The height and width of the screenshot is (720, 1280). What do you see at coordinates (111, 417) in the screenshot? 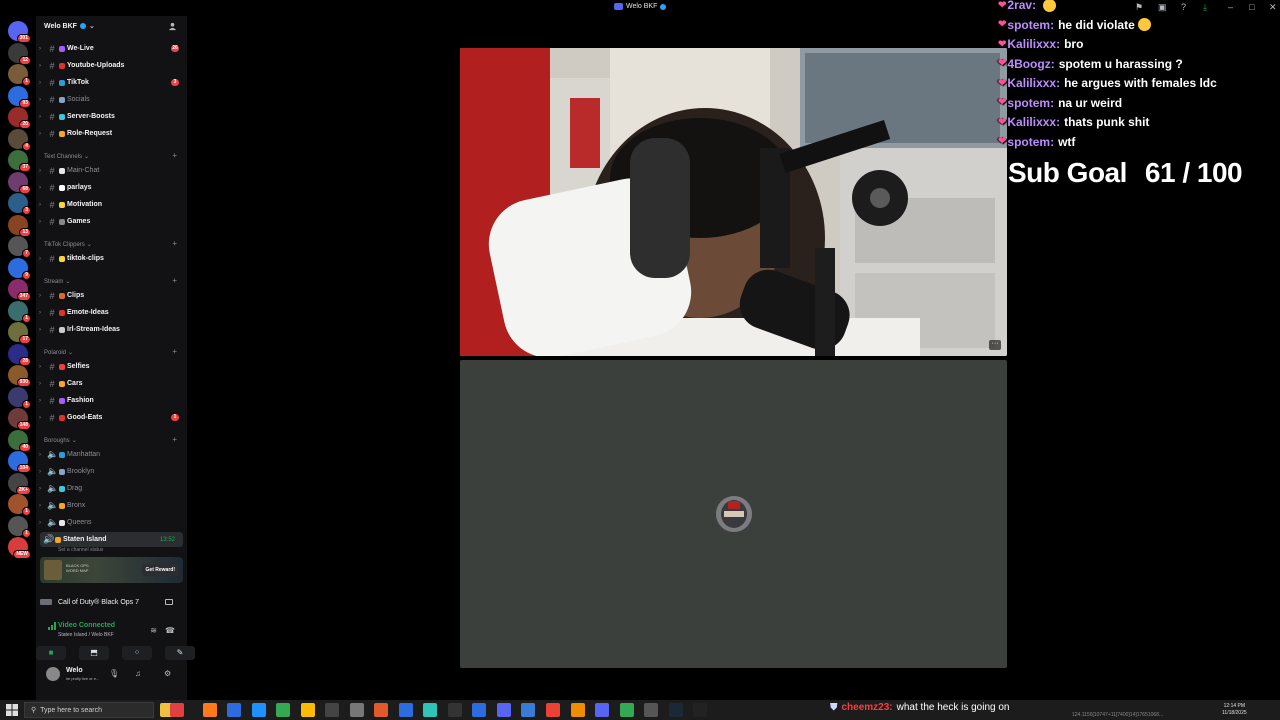
I see `channel-item: › # Good-Eats 1` at bounding box center [111, 417].